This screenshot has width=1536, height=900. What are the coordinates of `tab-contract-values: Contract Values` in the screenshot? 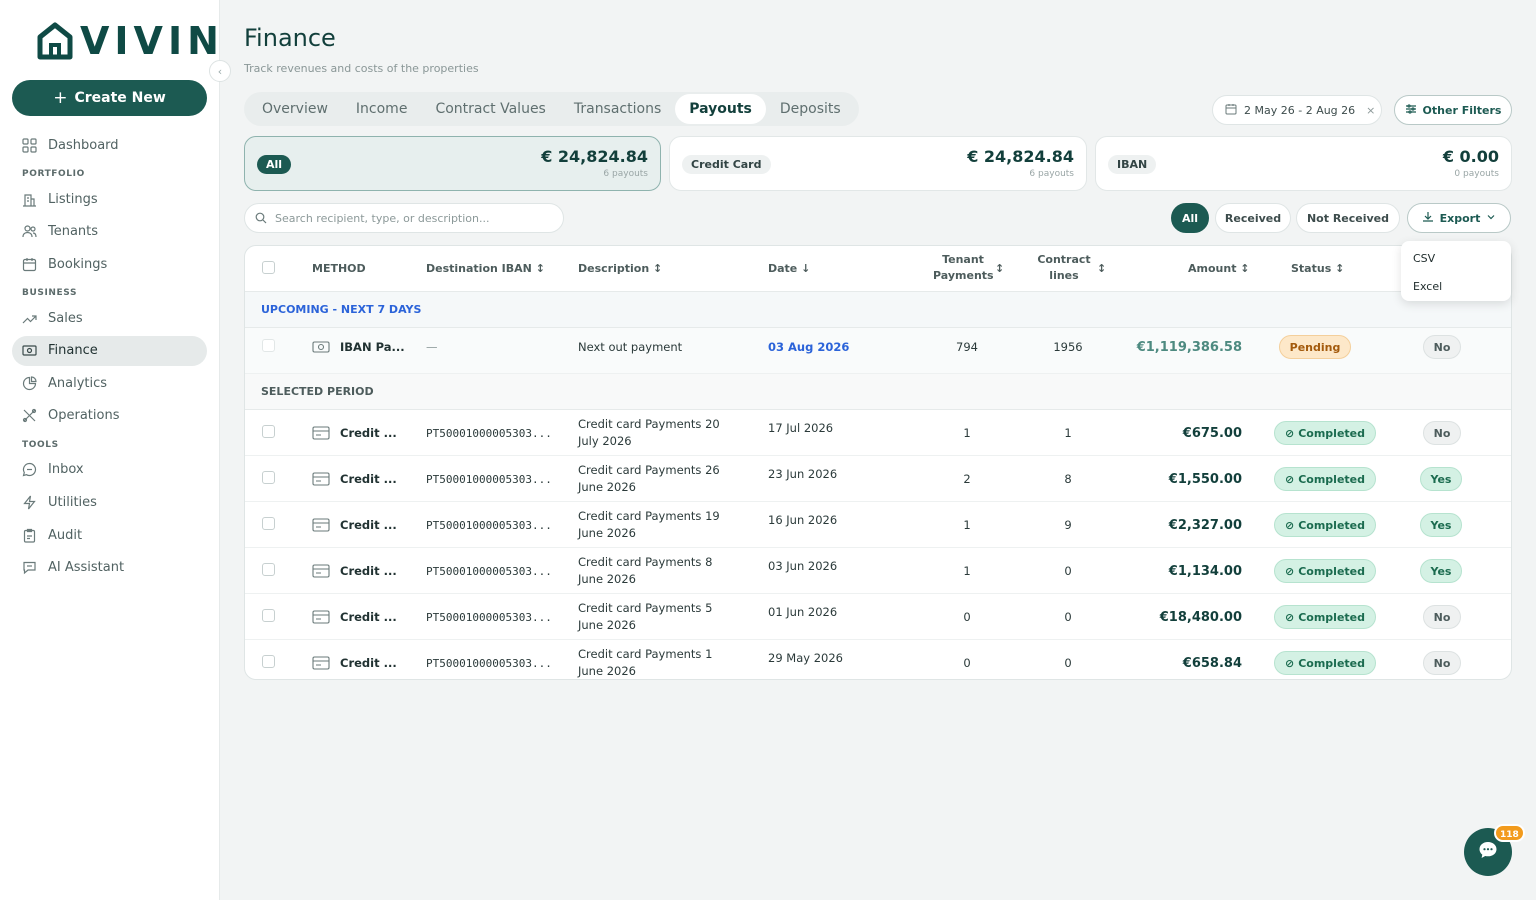 It's located at (490, 109).